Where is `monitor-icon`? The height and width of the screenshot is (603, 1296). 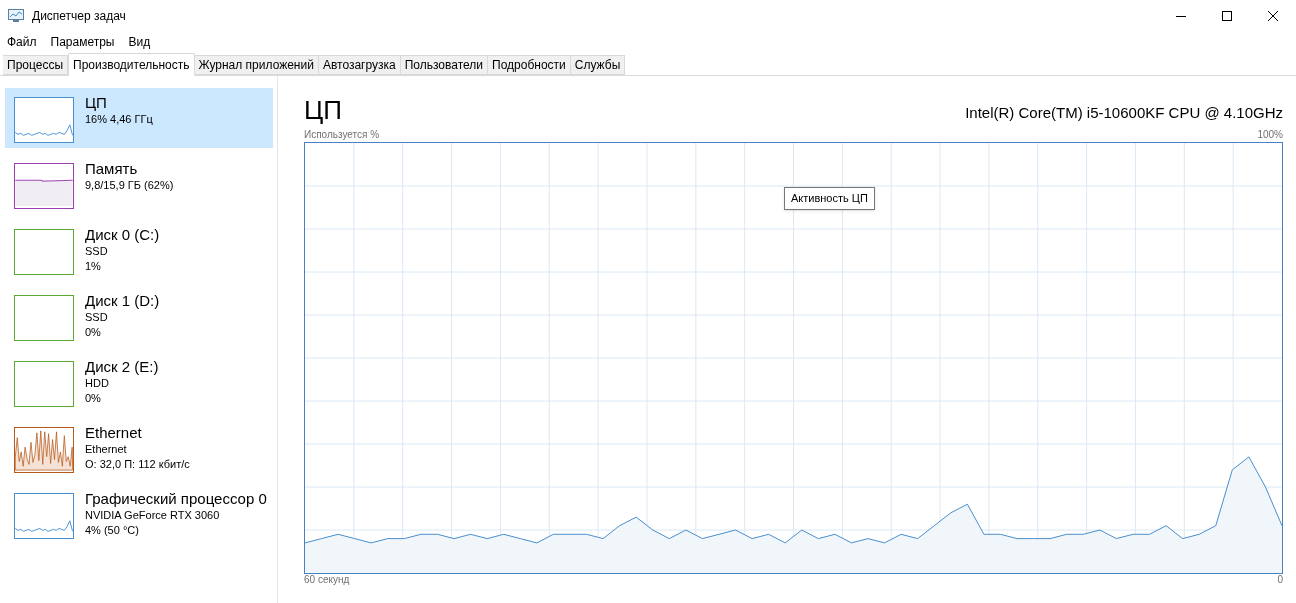 monitor-icon is located at coordinates (16, 16).